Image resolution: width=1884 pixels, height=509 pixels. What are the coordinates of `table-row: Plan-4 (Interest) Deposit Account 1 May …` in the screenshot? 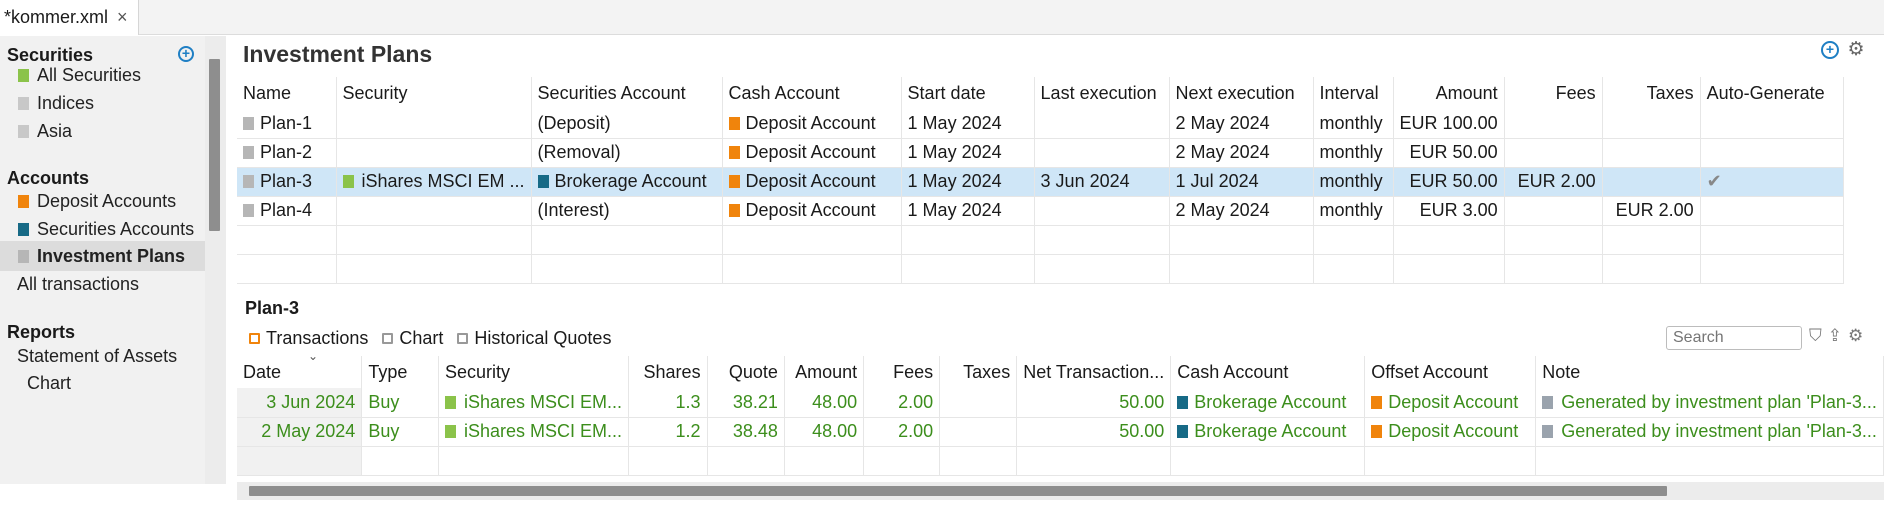 It's located at (1040, 211).